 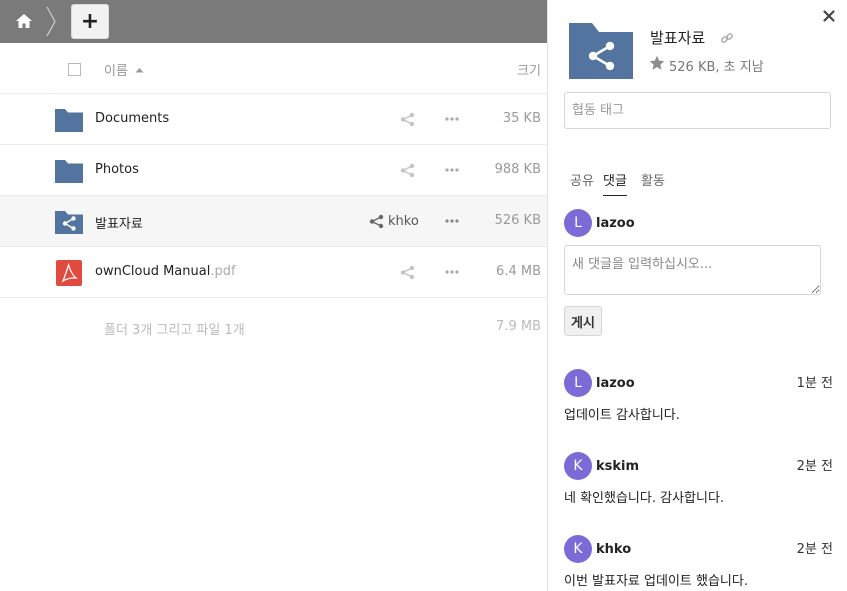 What do you see at coordinates (521, 118) in the screenshot?
I see `file-size: 35 KB` at bounding box center [521, 118].